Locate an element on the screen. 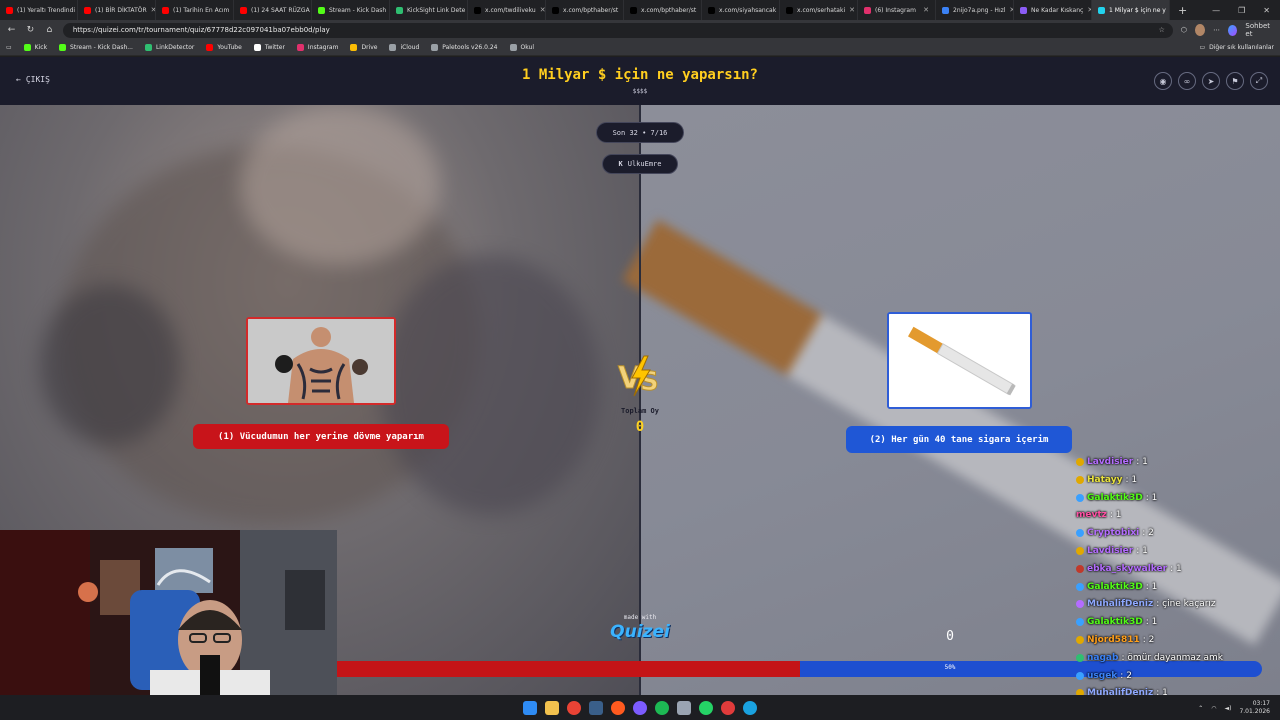 The width and height of the screenshot is (1280, 720). app-red-icon is located at coordinates (728, 707).